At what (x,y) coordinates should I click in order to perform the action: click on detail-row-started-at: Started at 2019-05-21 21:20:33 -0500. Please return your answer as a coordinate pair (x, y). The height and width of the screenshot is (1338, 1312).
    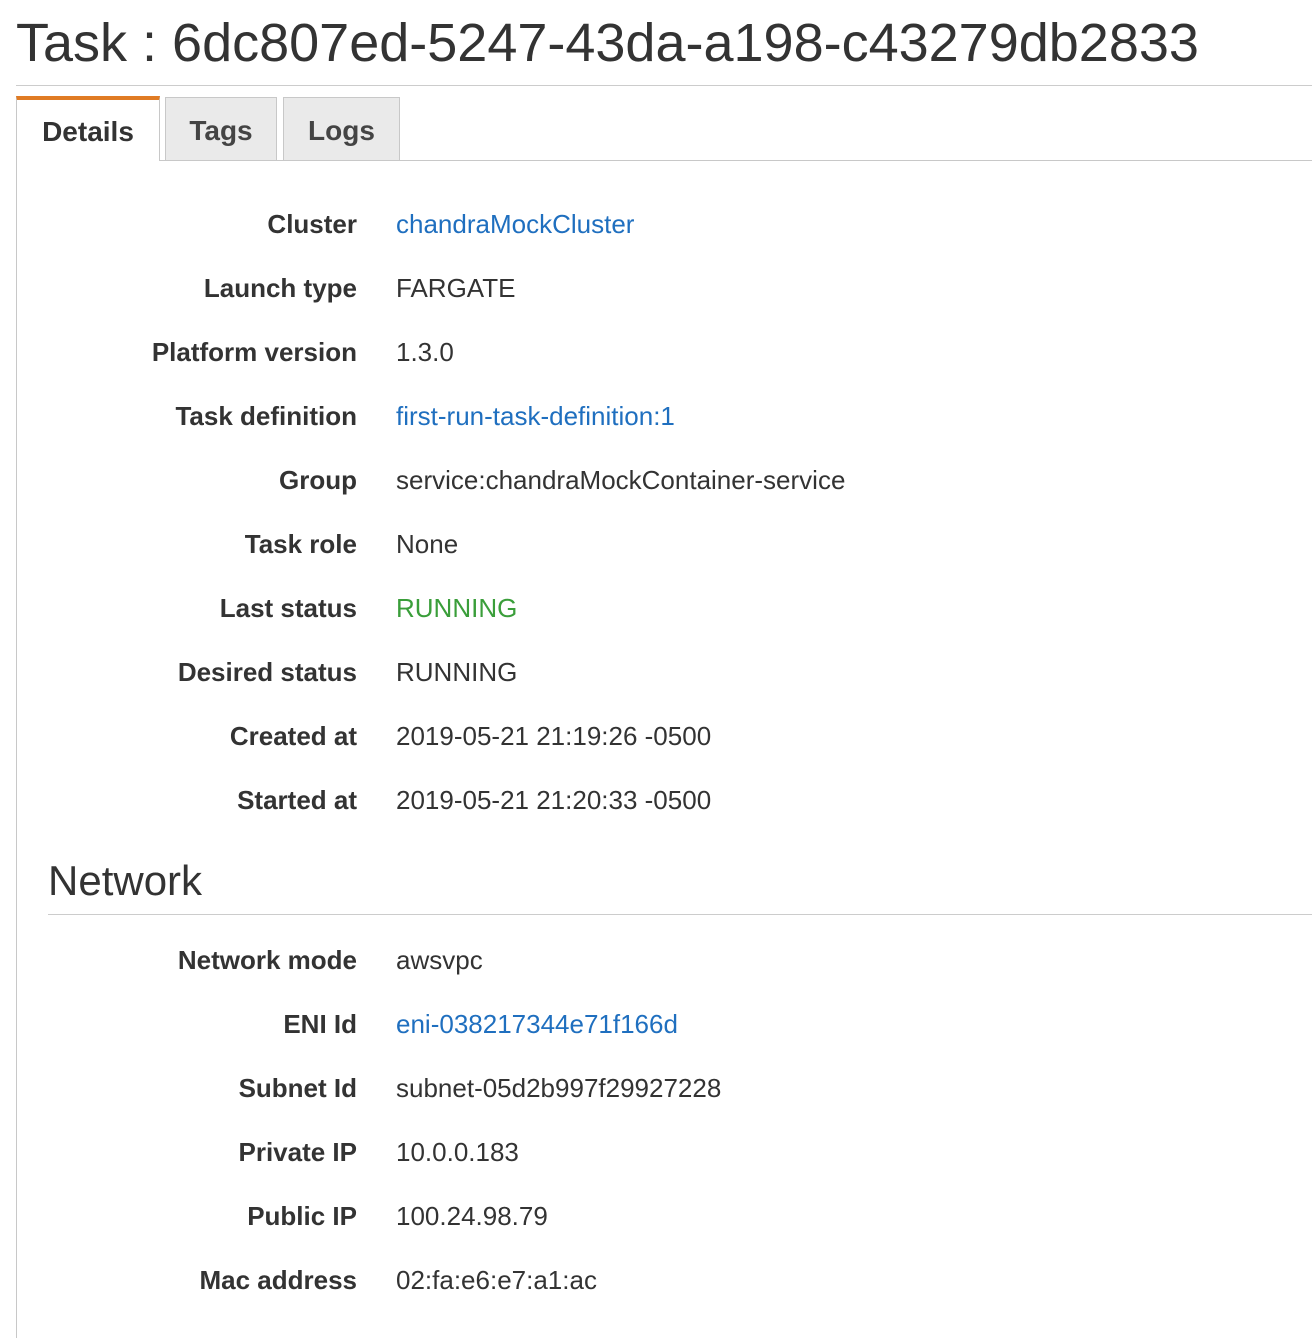
    Looking at the image, I should click on (652, 800).